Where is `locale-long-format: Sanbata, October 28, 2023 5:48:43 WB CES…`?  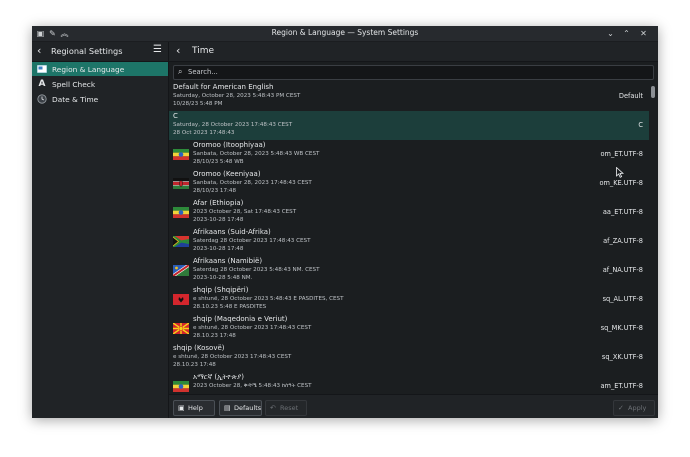 locale-long-format: Sanbata, October 28, 2023 5:48:43 WB CES… is located at coordinates (256, 154).